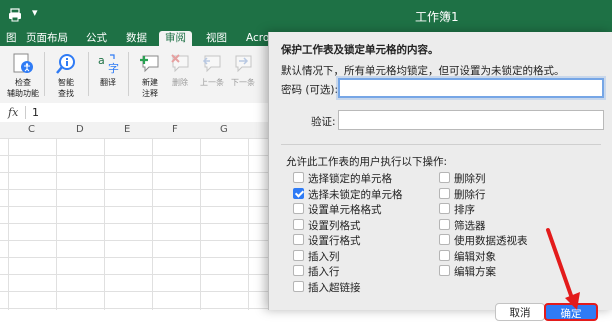 The width and height of the screenshot is (612, 323). Describe the element at coordinates (149, 64) in the screenshot. I see `new-comment-icon` at that location.